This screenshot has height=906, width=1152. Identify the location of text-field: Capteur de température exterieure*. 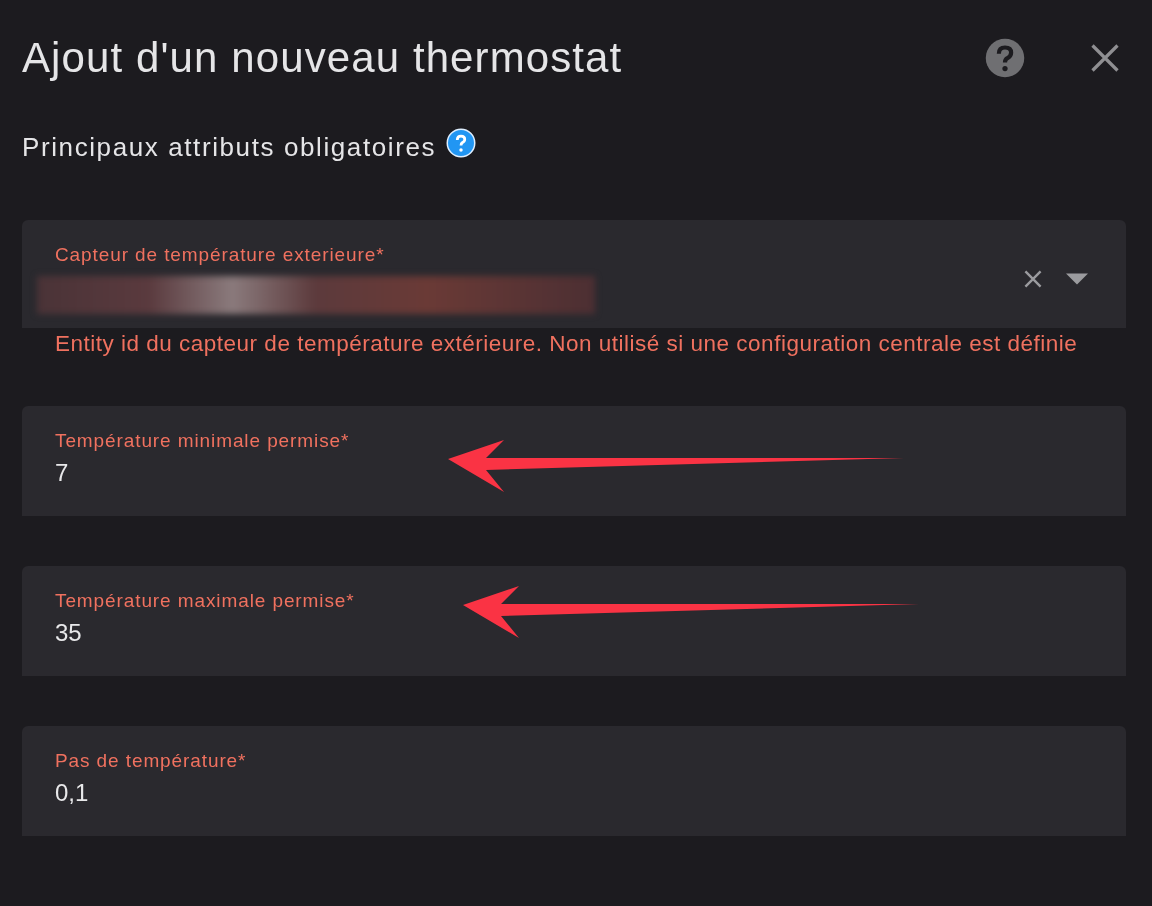
(574, 274).